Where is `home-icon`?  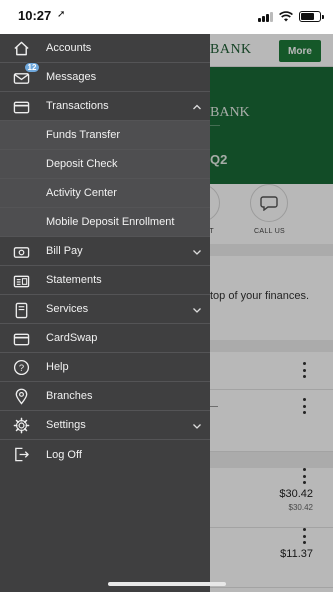 home-icon is located at coordinates (21, 48).